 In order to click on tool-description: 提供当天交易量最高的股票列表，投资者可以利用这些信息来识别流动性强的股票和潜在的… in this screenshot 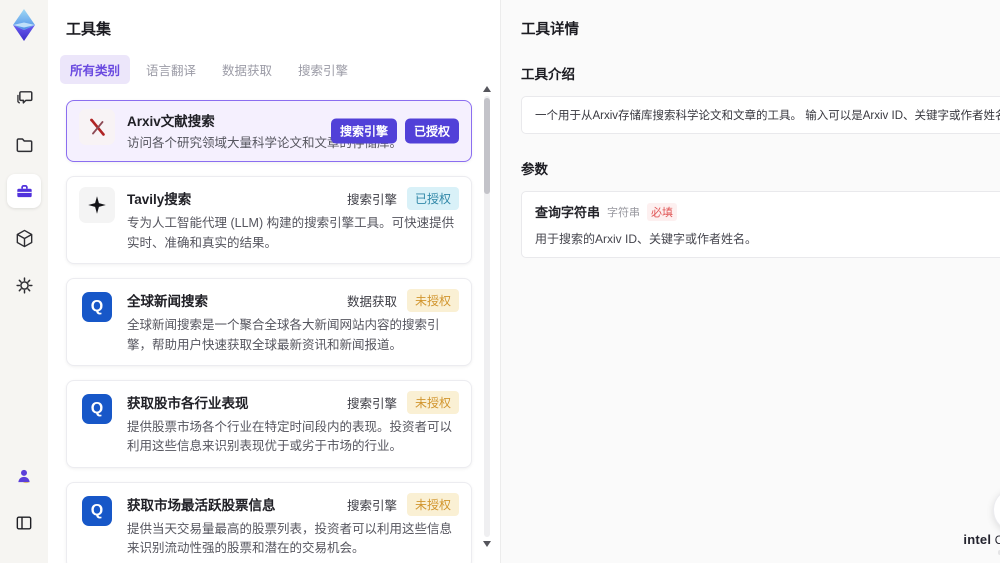, I will do `click(290, 538)`.